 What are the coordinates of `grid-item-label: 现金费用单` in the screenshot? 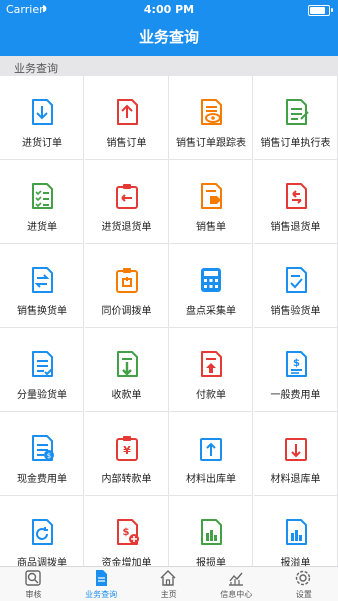 It's located at (42, 479).